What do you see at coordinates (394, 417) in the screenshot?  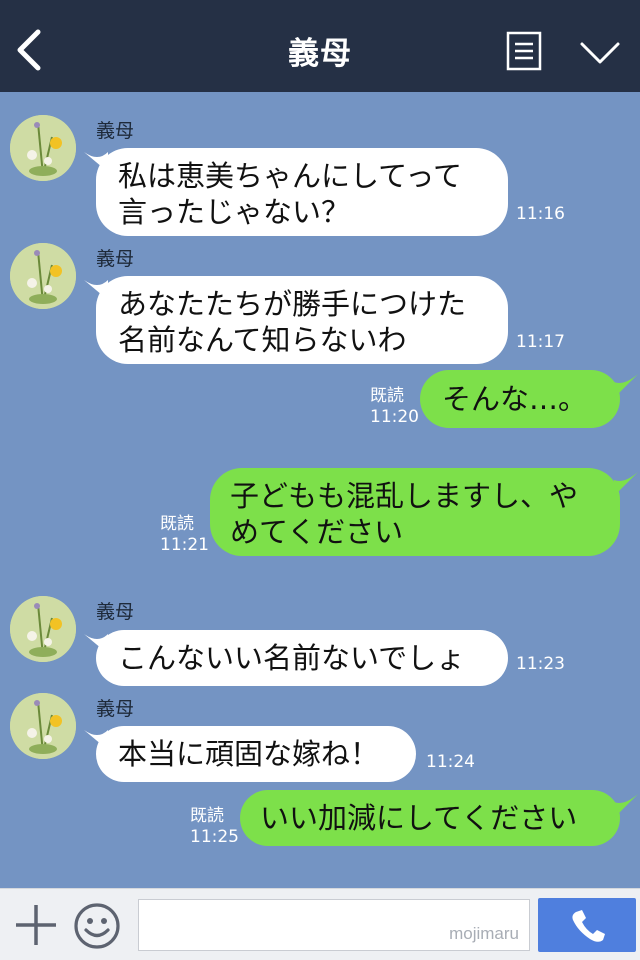 I see `message-time: 11:20` at bounding box center [394, 417].